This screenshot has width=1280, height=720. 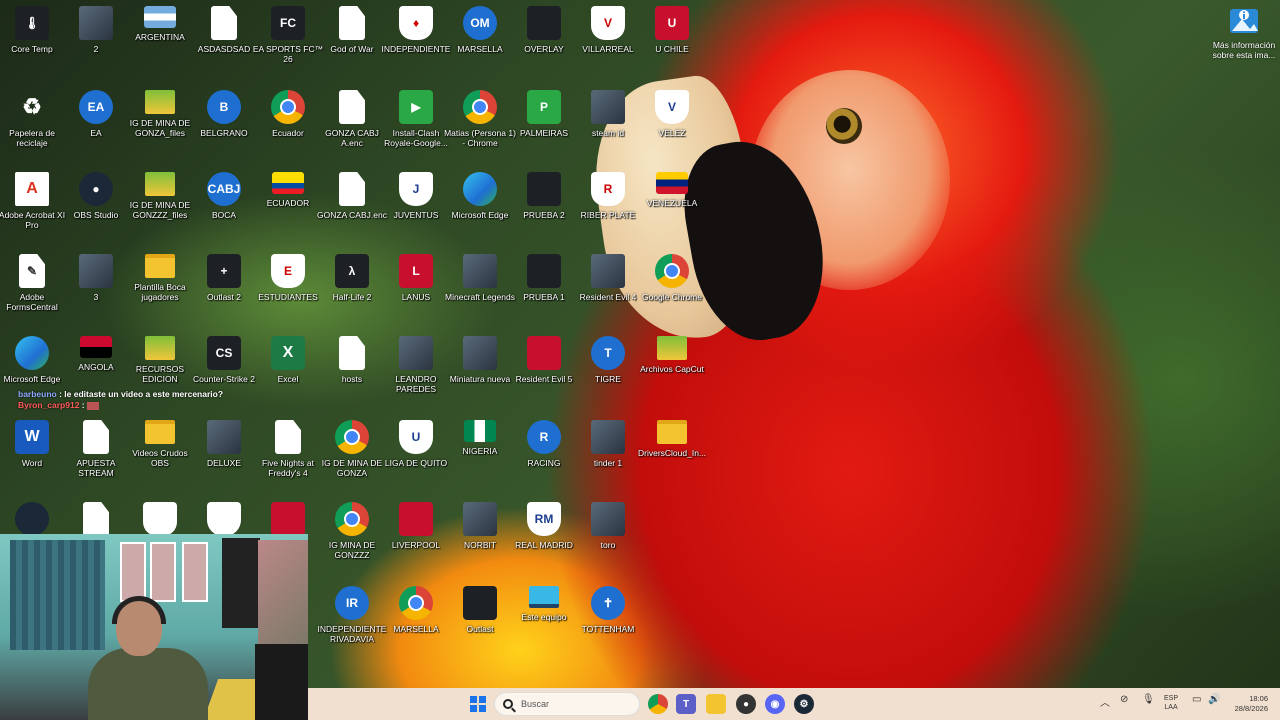 I want to click on teams-taskbar-icon: T, so click(x=686, y=704).